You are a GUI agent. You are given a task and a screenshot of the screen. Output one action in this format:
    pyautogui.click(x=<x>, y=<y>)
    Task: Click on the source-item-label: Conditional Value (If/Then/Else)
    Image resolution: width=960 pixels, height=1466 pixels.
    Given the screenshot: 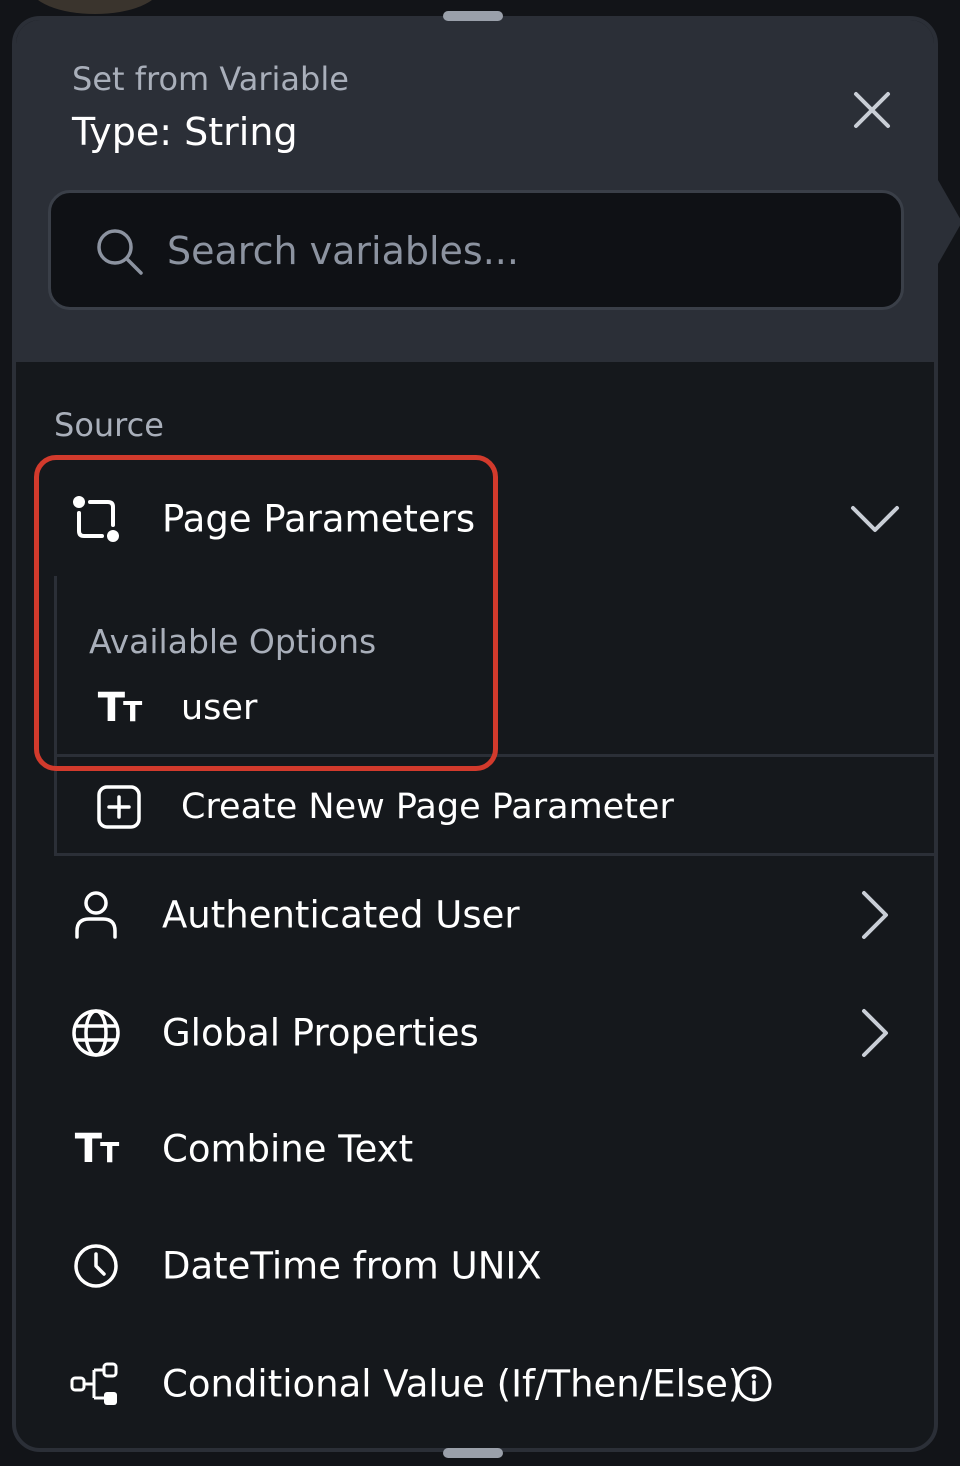 What is the action you would take?
    pyautogui.click(x=452, y=1384)
    